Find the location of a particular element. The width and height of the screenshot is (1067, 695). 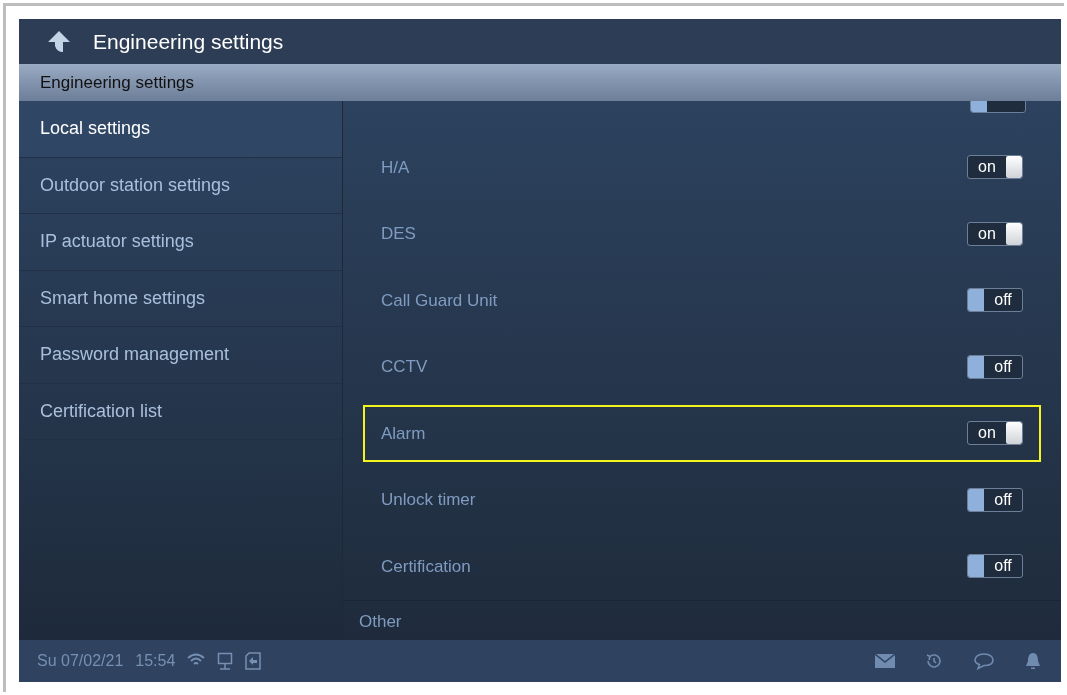

sidebar-item: IP actuator settings is located at coordinates (180, 242).